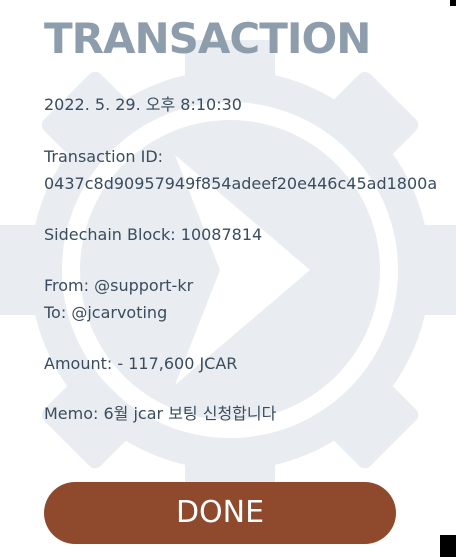 Image resolution: width=456 pixels, height=557 pixels. What do you see at coordinates (207, 38) in the screenshot?
I see `dialog-title: TRANSACTION` at bounding box center [207, 38].